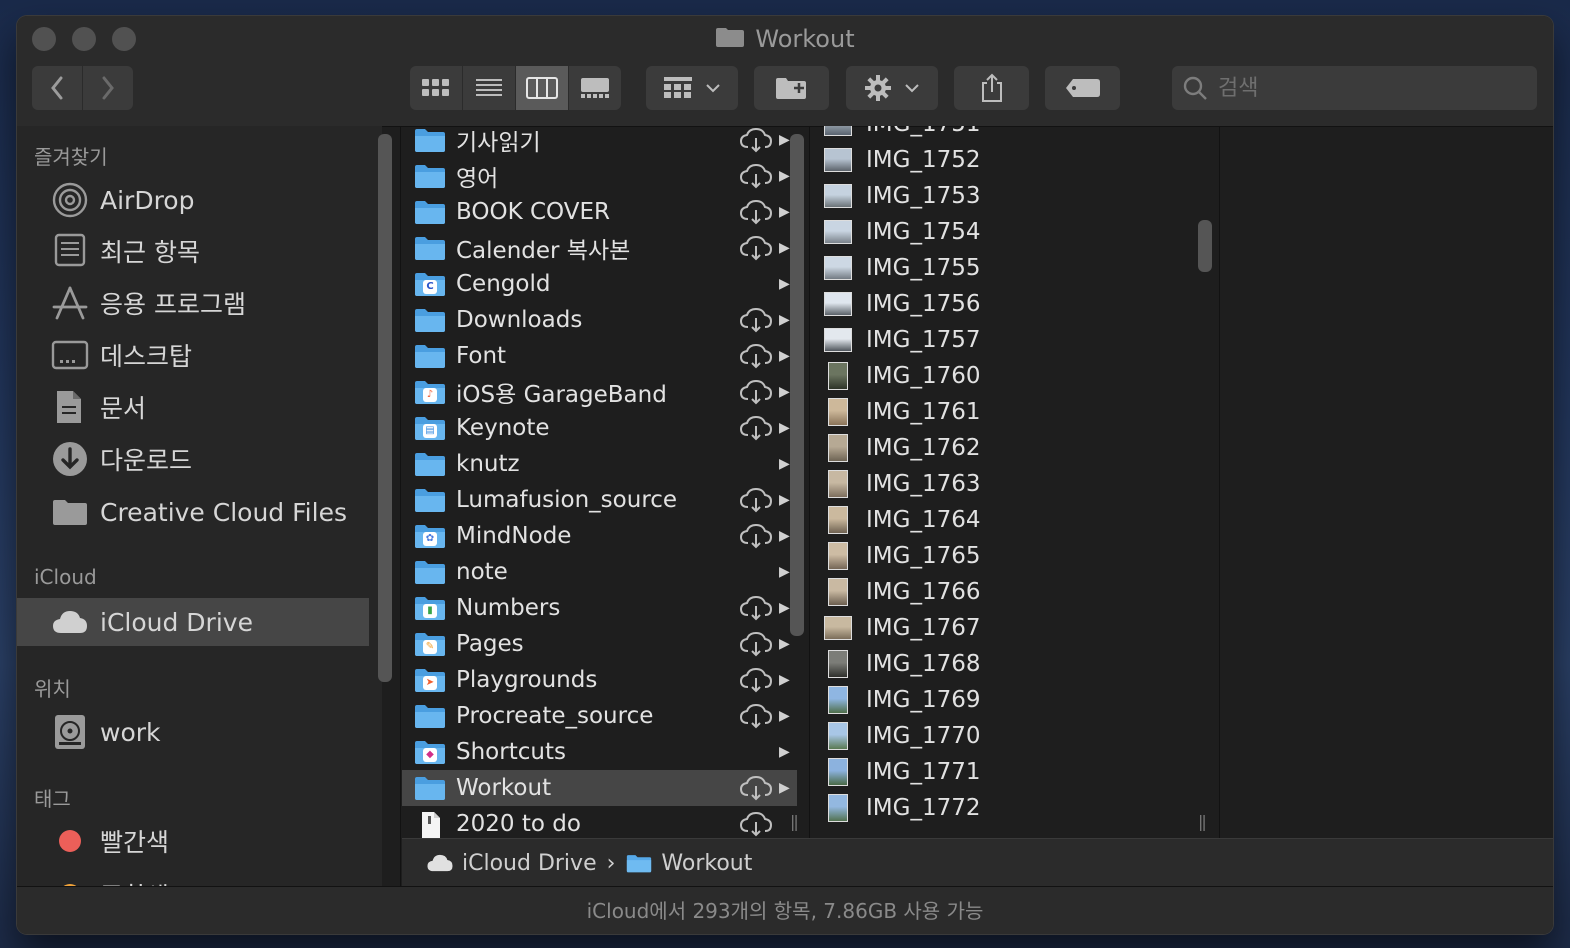  Describe the element at coordinates (599, 176) in the screenshot. I see `file-row: 영어 ▶` at that location.